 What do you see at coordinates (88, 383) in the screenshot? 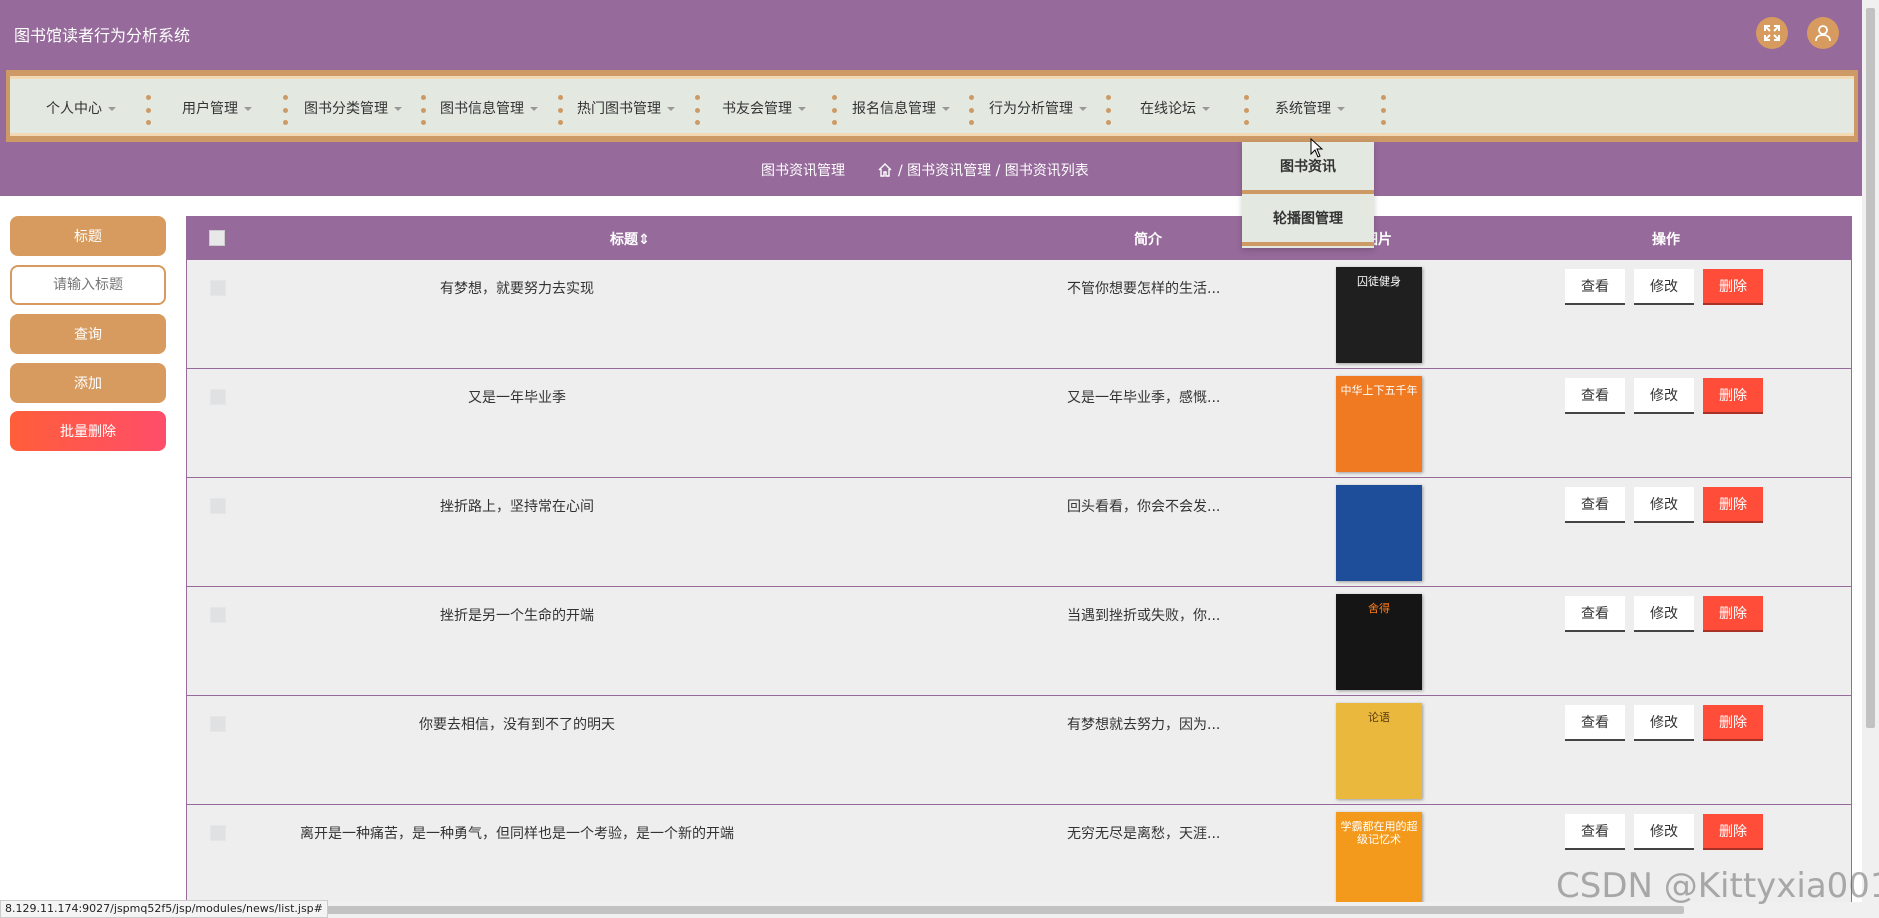
I see `add-button: 添加` at bounding box center [88, 383].